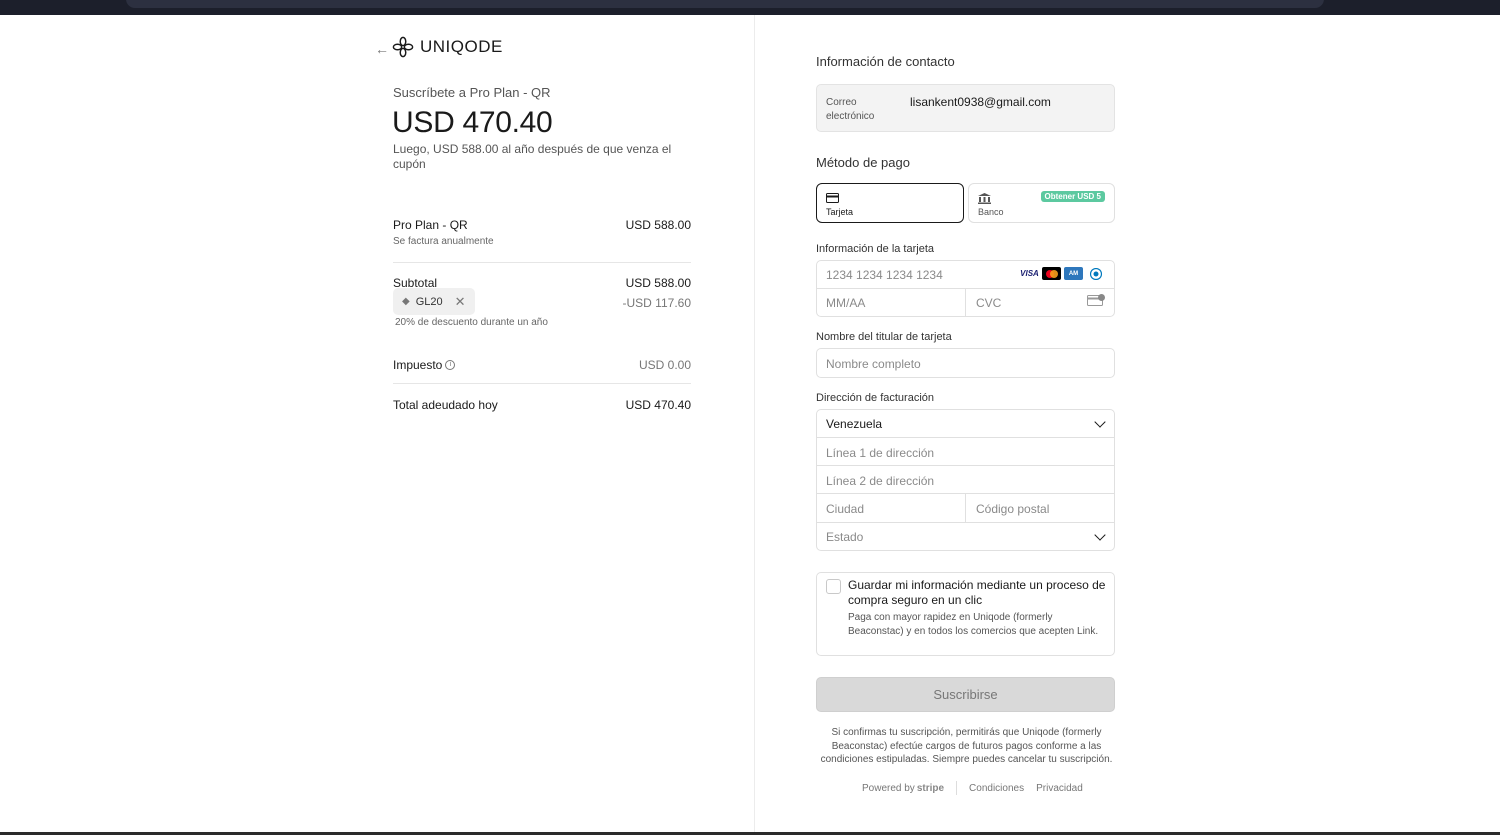 Image resolution: width=1500 pixels, height=835 pixels. What do you see at coordinates (1096, 300) in the screenshot?
I see `cvc-card-icon` at bounding box center [1096, 300].